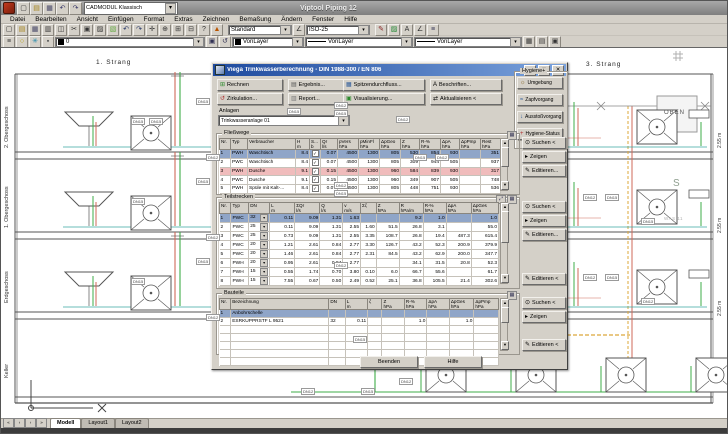  What do you see at coordinates (331, 227) in the screenshot?
I see `cell: 1.31` at bounding box center [331, 227].